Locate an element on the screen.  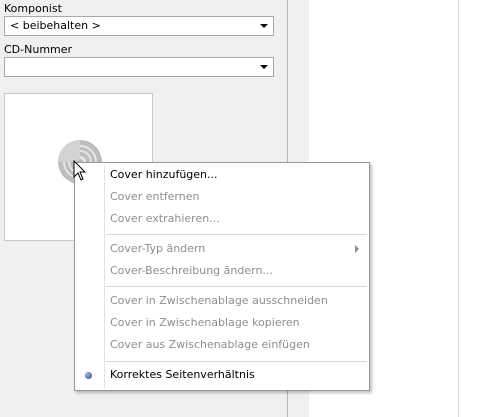
file-list-column is located at coordinates (476, 208).